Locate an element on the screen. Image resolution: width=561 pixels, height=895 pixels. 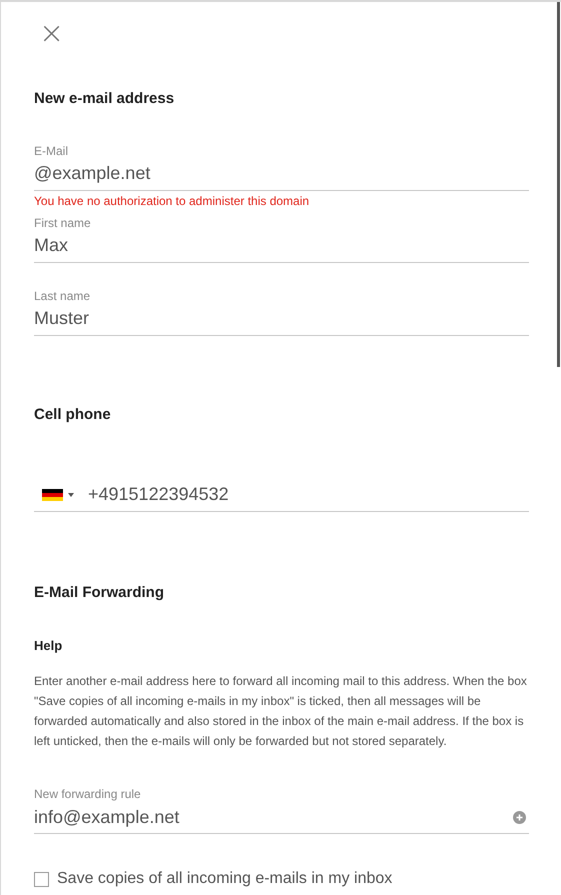
field-value: Muster is located at coordinates (62, 318).